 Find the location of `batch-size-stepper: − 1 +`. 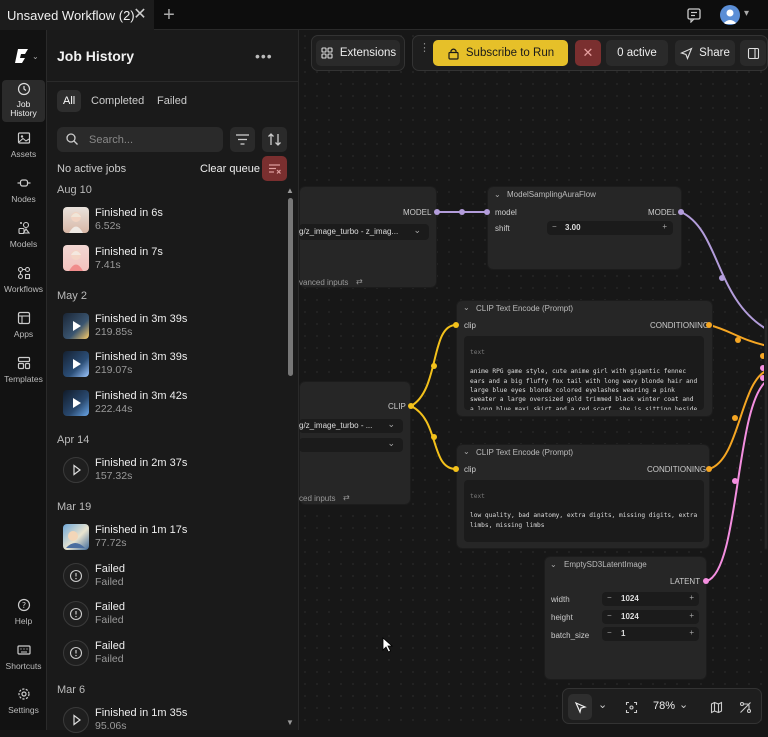

batch-size-stepper: − 1 + is located at coordinates (650, 634).